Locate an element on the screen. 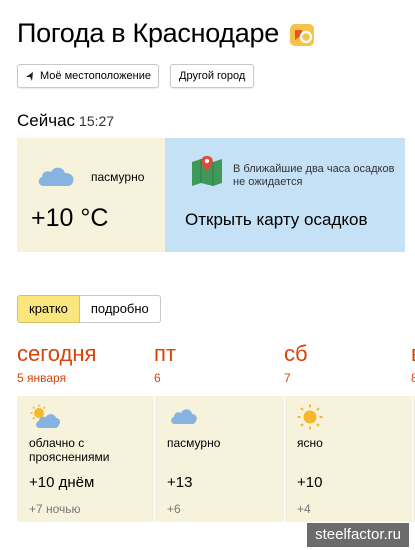 This screenshot has height=550, width=415. forecast-night-temp: +7 ночью is located at coordinates (55, 509).